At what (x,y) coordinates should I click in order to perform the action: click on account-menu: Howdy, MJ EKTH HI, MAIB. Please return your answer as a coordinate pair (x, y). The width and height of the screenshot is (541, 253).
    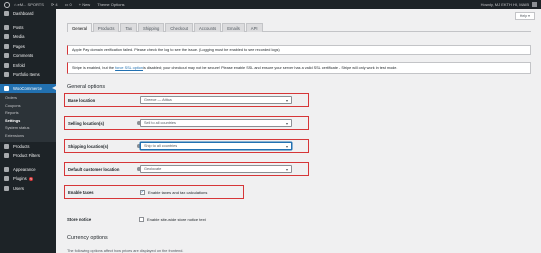
    Looking at the image, I should click on (509, 4).